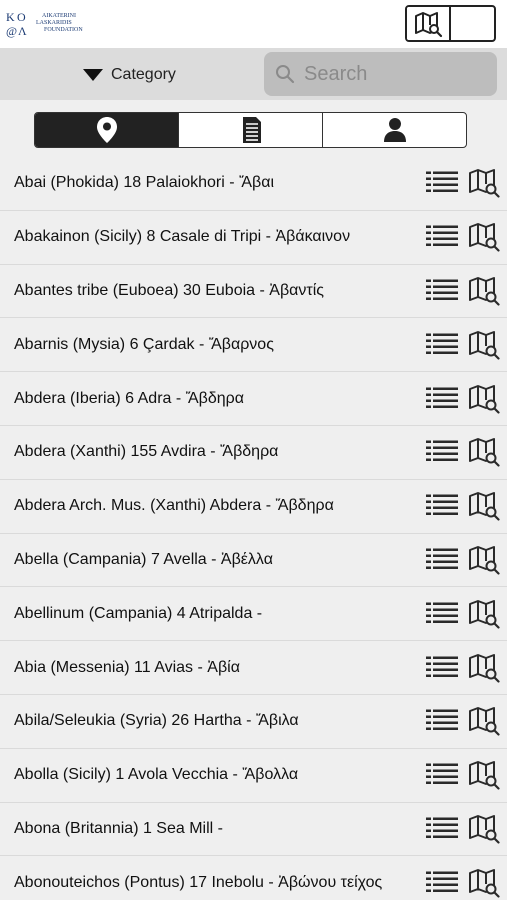 The height and width of the screenshot is (900, 507). I want to click on place-label: Abarnis (Mysia) 6 Çardak - Ἄβαρνος, so click(144, 344).